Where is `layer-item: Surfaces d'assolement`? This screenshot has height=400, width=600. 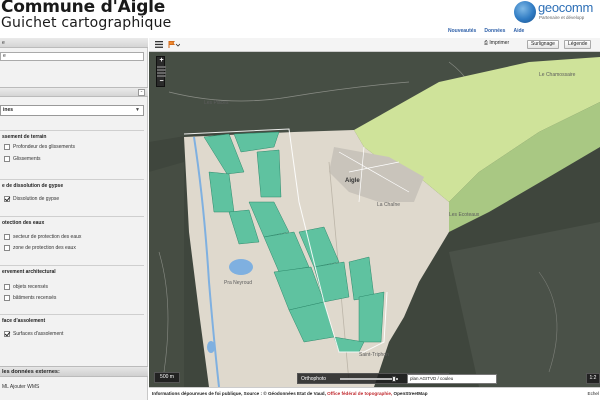 layer-item: Surfaces d'assolement is located at coordinates (33, 334).